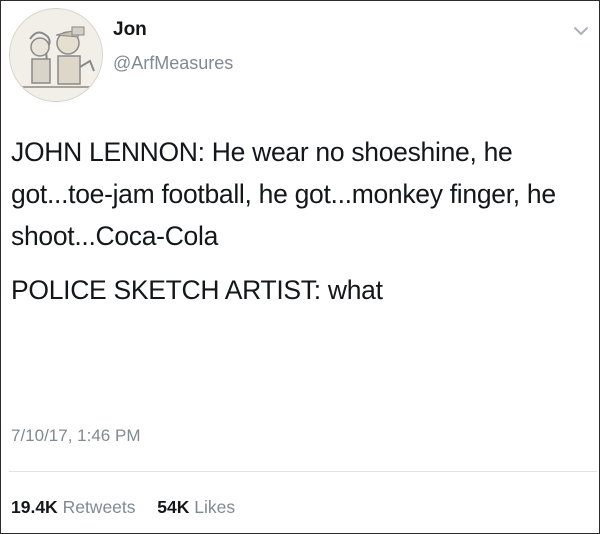  What do you see at coordinates (34, 507) in the screenshot?
I see `retweets-count: 19.4K` at bounding box center [34, 507].